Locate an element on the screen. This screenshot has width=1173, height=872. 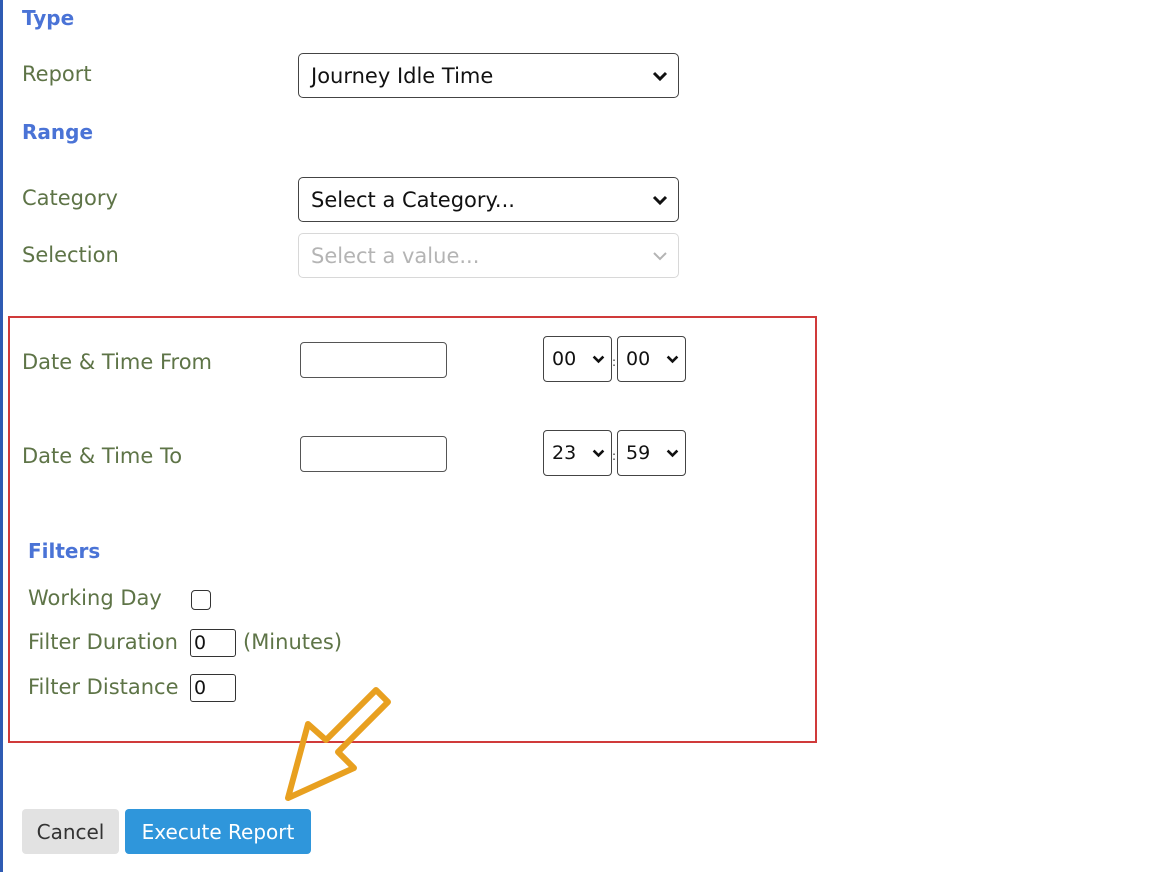
selection-label: Selection is located at coordinates (70, 255).